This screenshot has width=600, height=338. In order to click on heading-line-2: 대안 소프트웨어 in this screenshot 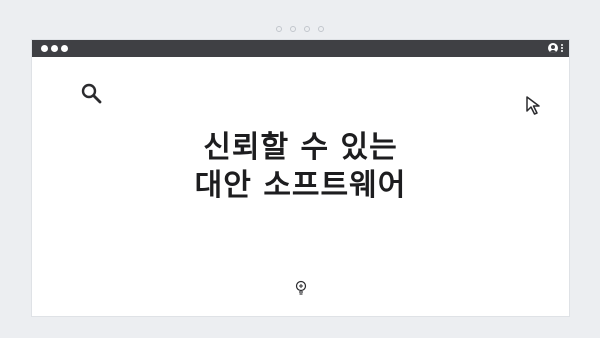, I will do `click(300, 185)`.